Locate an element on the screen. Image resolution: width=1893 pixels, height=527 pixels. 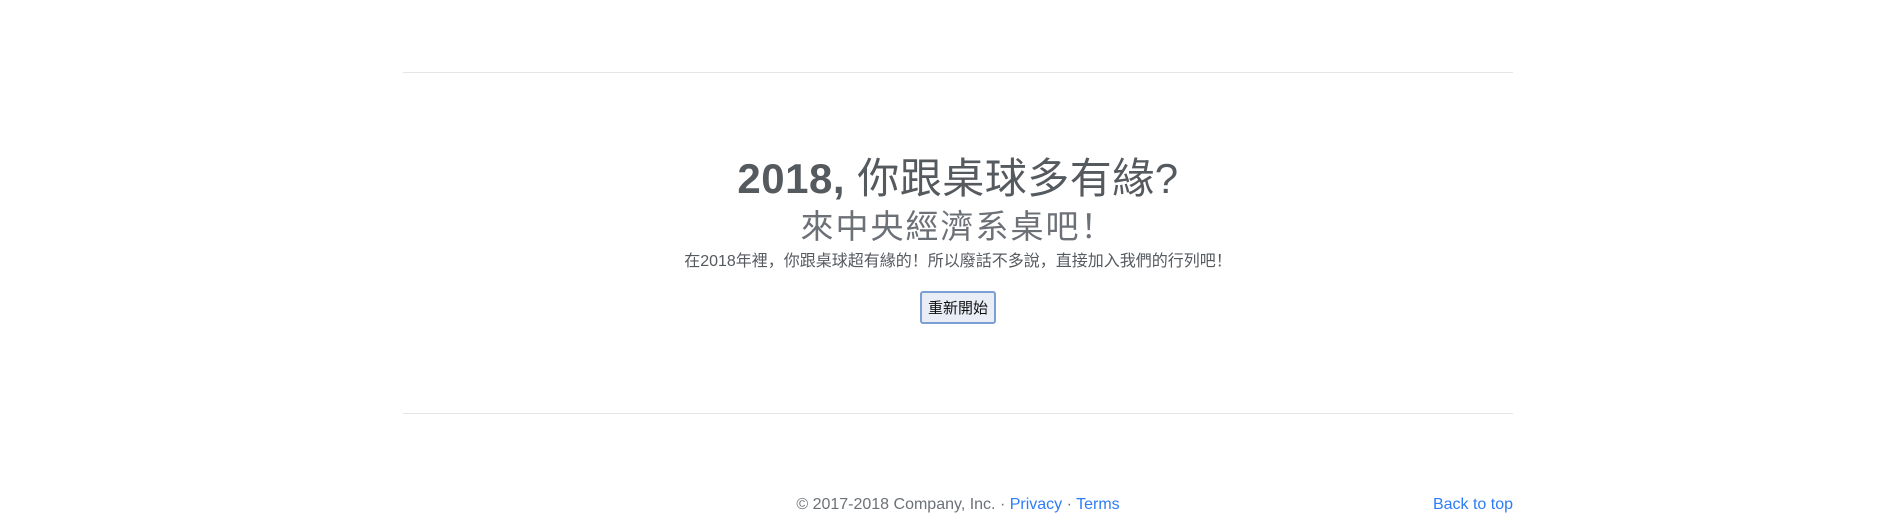
restart-button: 重新開始 is located at coordinates (957, 307).